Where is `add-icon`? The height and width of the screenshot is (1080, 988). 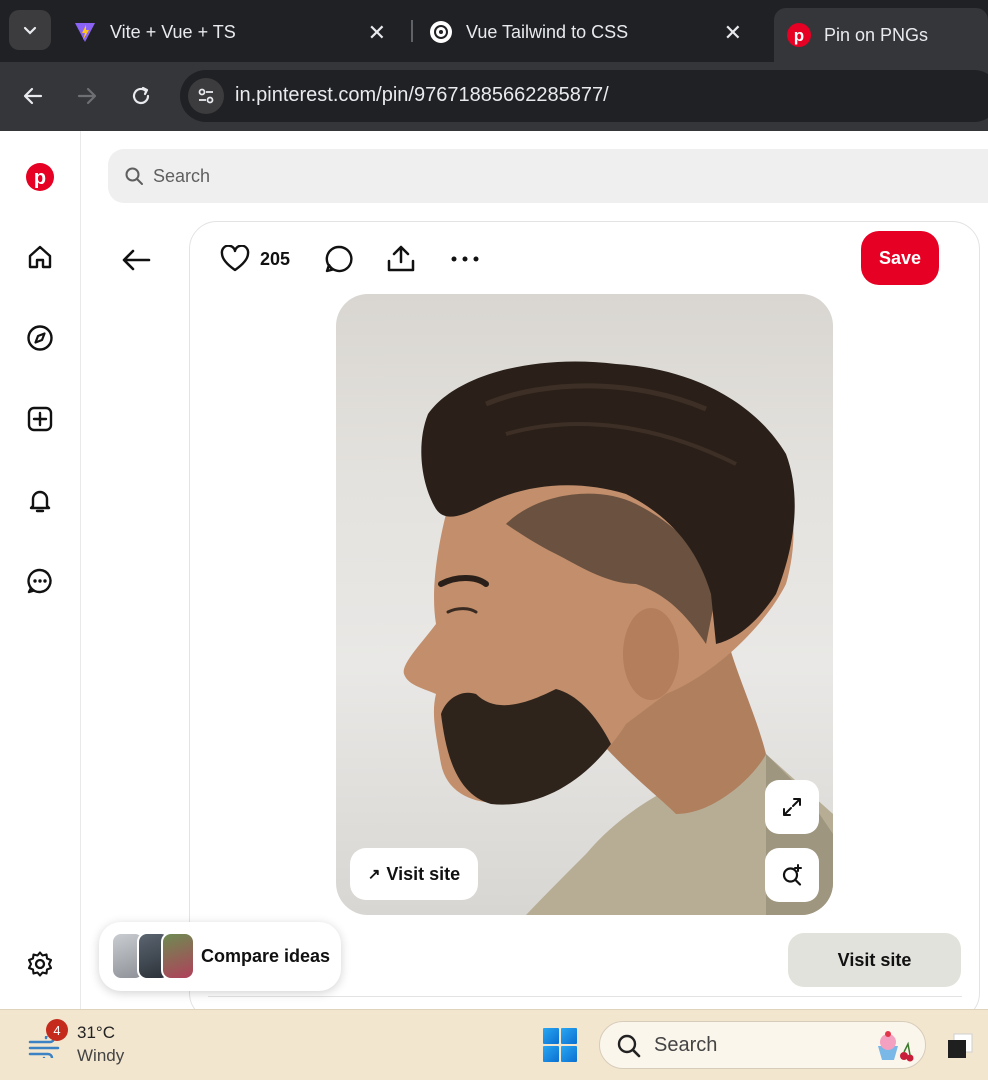
add-icon is located at coordinates (40, 419).